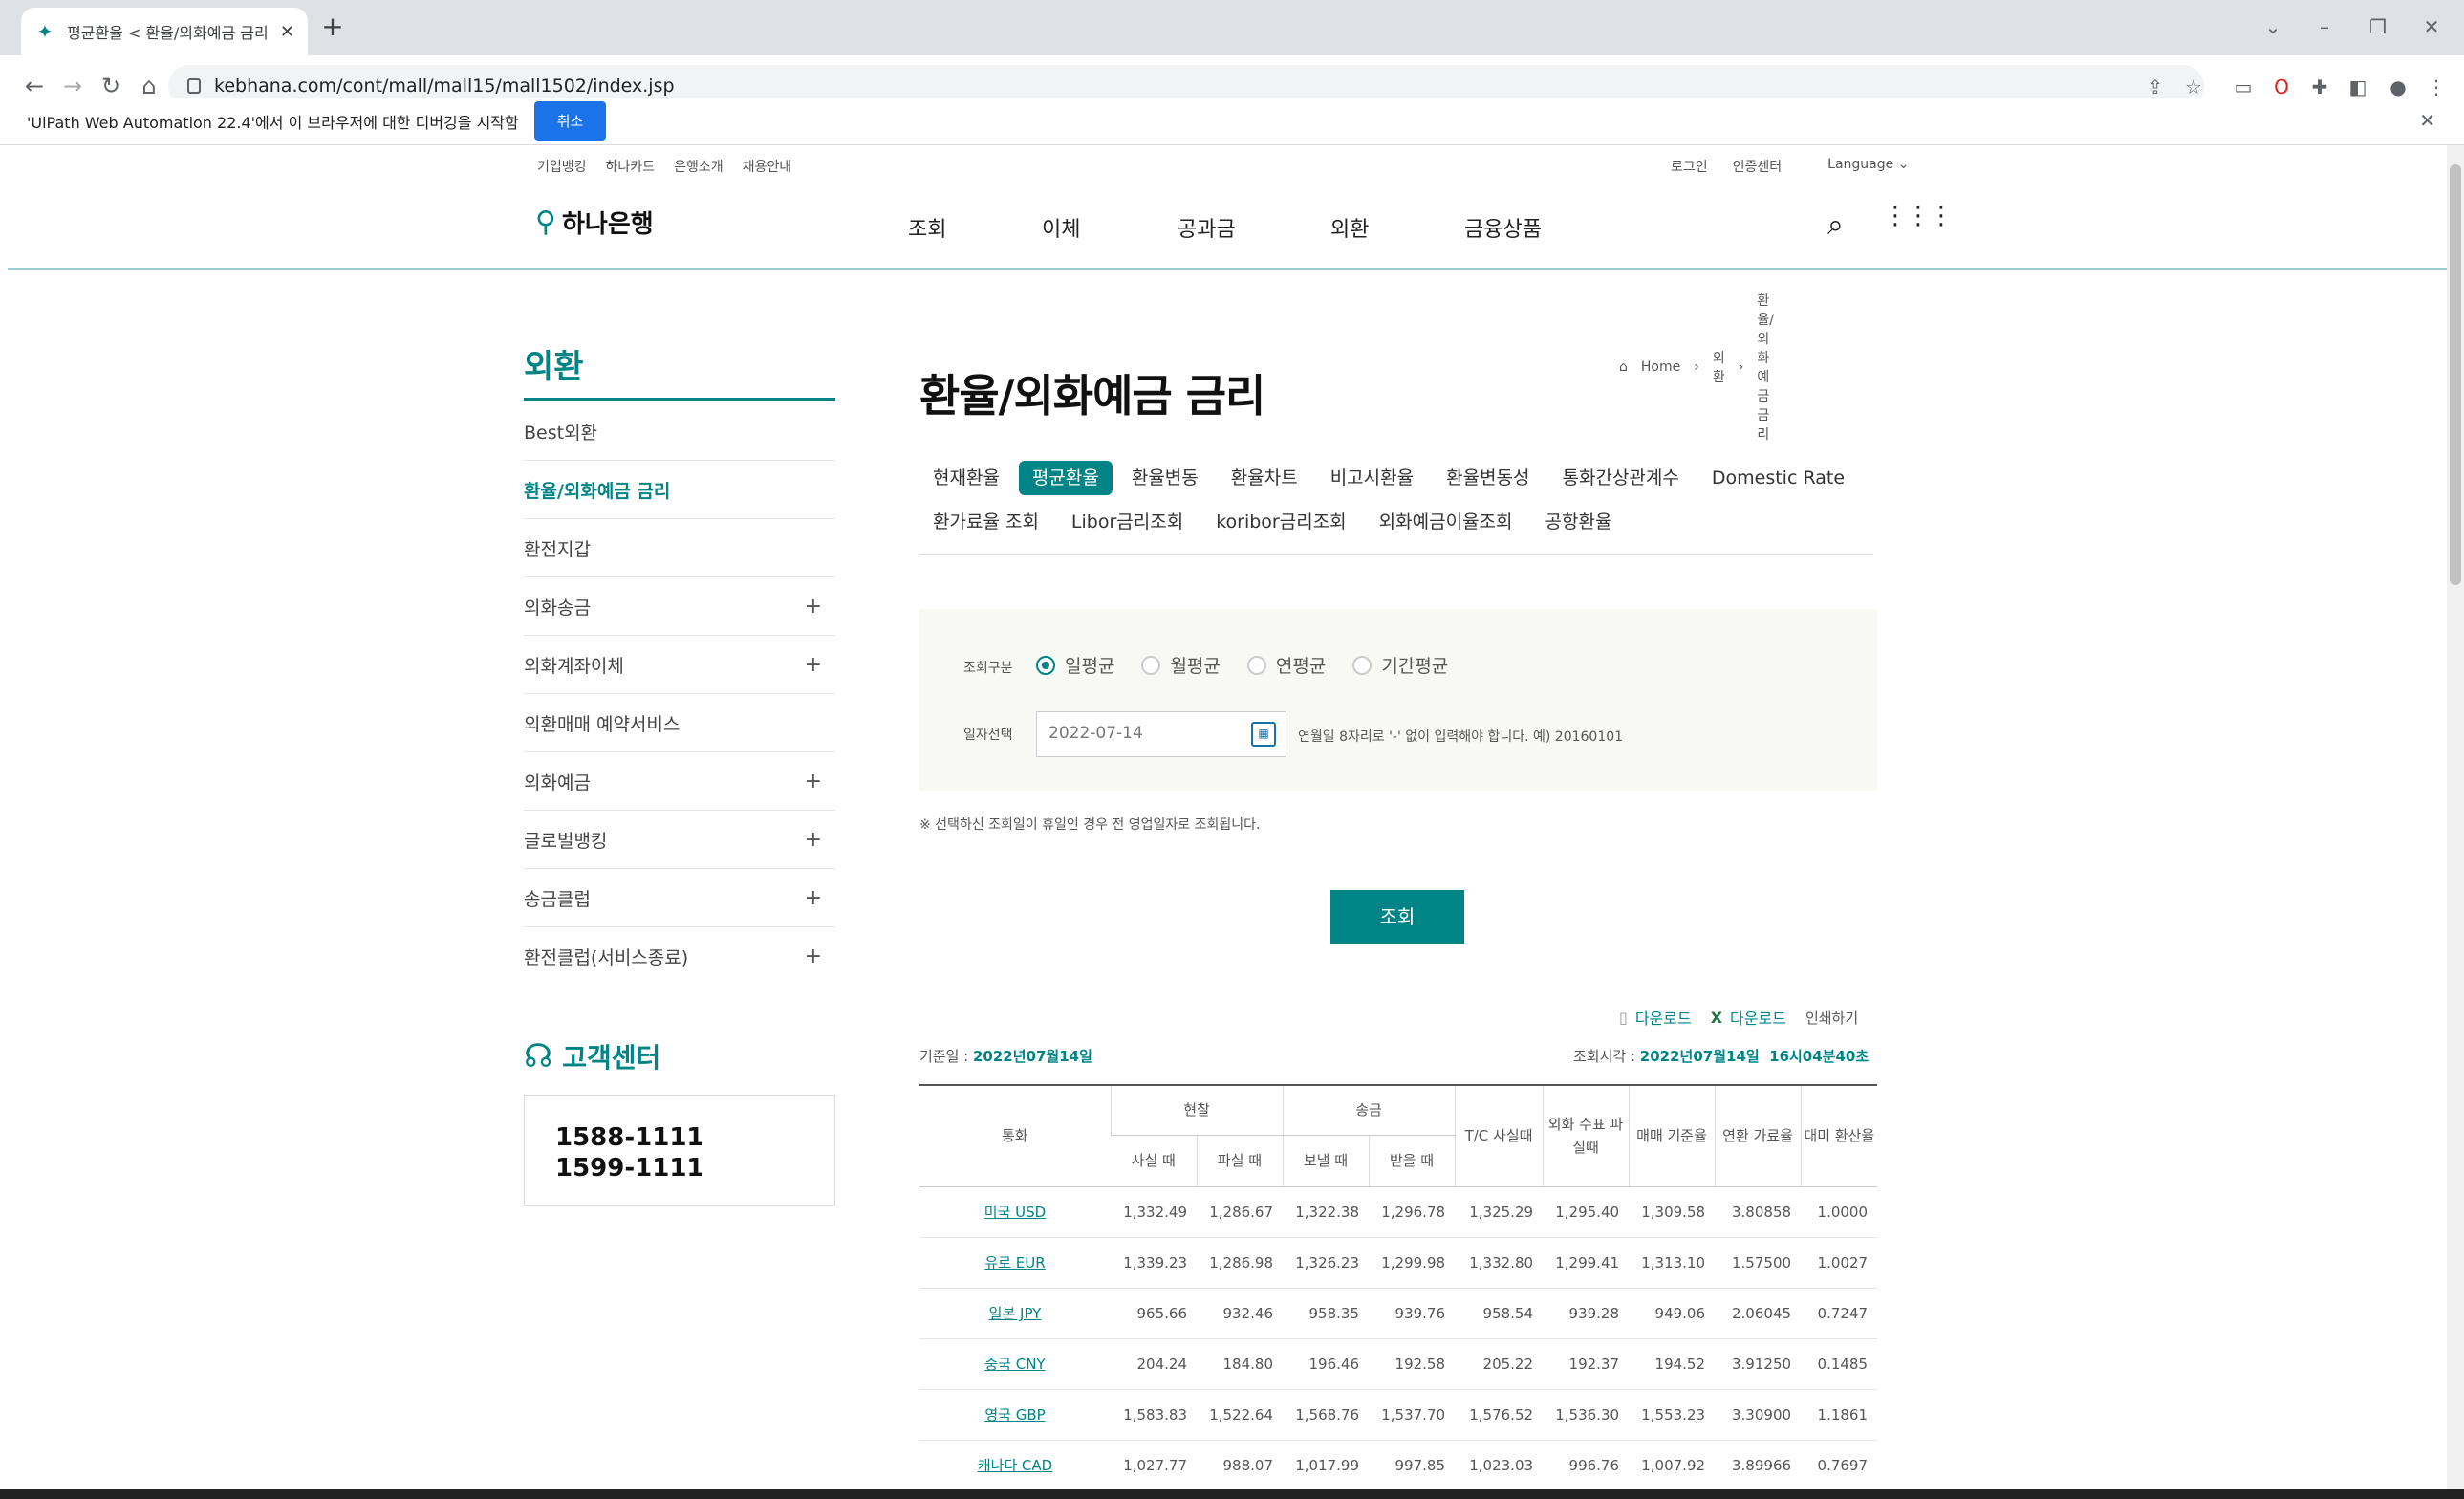 The width and height of the screenshot is (2464, 1499). Describe the element at coordinates (680, 431) in the screenshot. I see `lnb-item: Best외환` at that location.